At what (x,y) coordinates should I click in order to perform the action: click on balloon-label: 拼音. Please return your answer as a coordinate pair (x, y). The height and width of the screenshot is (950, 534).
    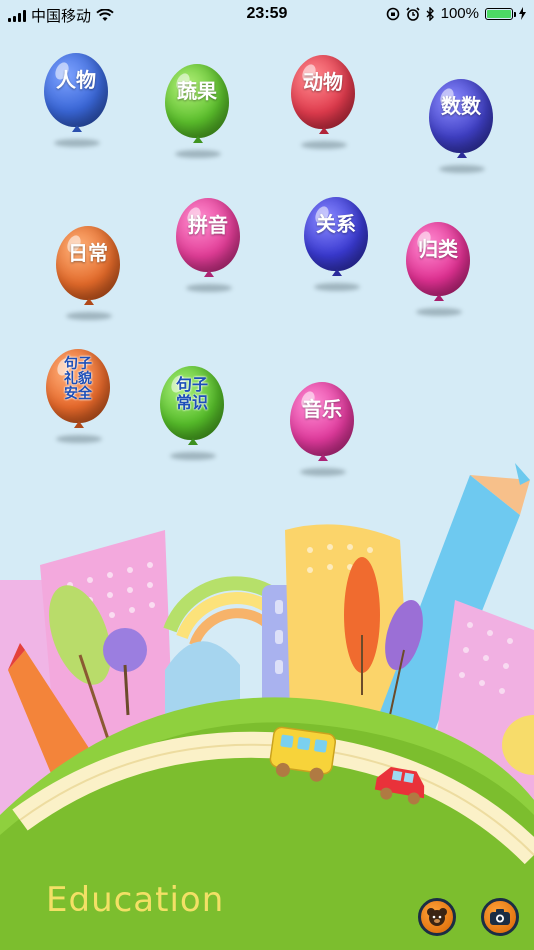
    Looking at the image, I should click on (208, 225).